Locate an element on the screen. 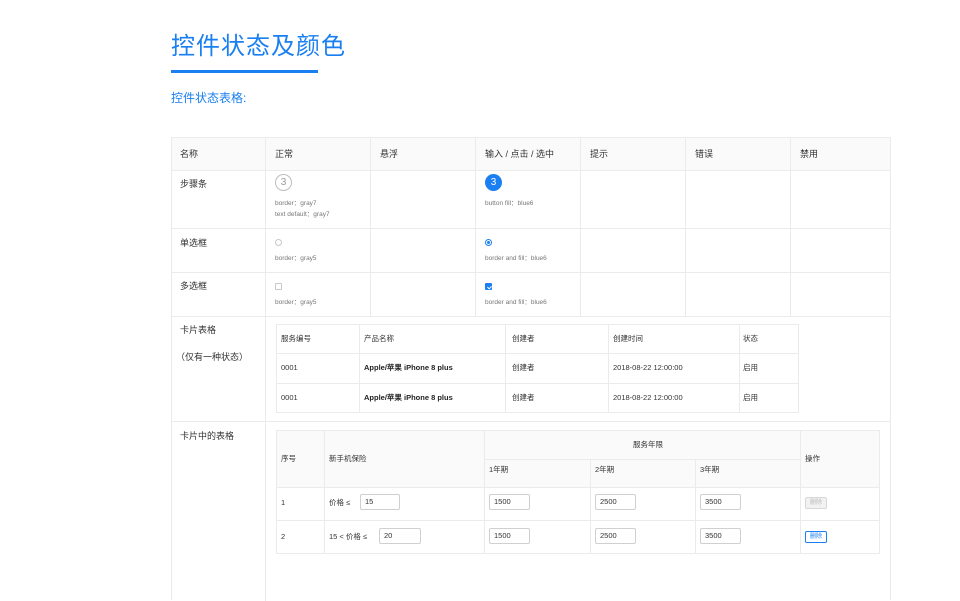 This screenshot has height=601, width=960. row-sublabel-card-table: （仅有一种状态） is located at coordinates (212, 357).